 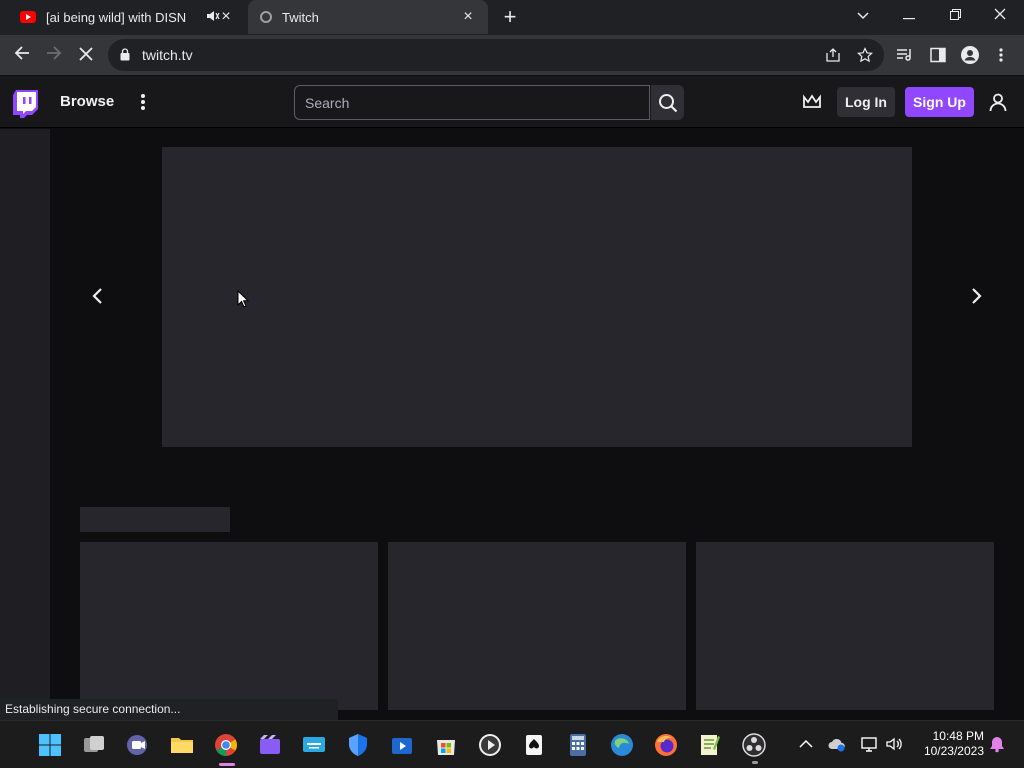 What do you see at coordinates (358, 745) in the screenshot?
I see `windows-security-icon` at bounding box center [358, 745].